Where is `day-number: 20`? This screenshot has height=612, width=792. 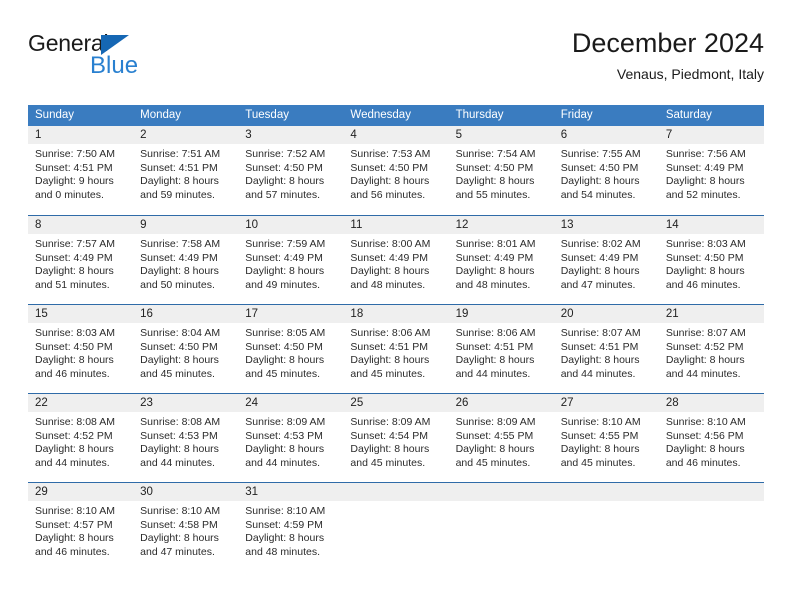
day-number: 20 is located at coordinates (567, 314).